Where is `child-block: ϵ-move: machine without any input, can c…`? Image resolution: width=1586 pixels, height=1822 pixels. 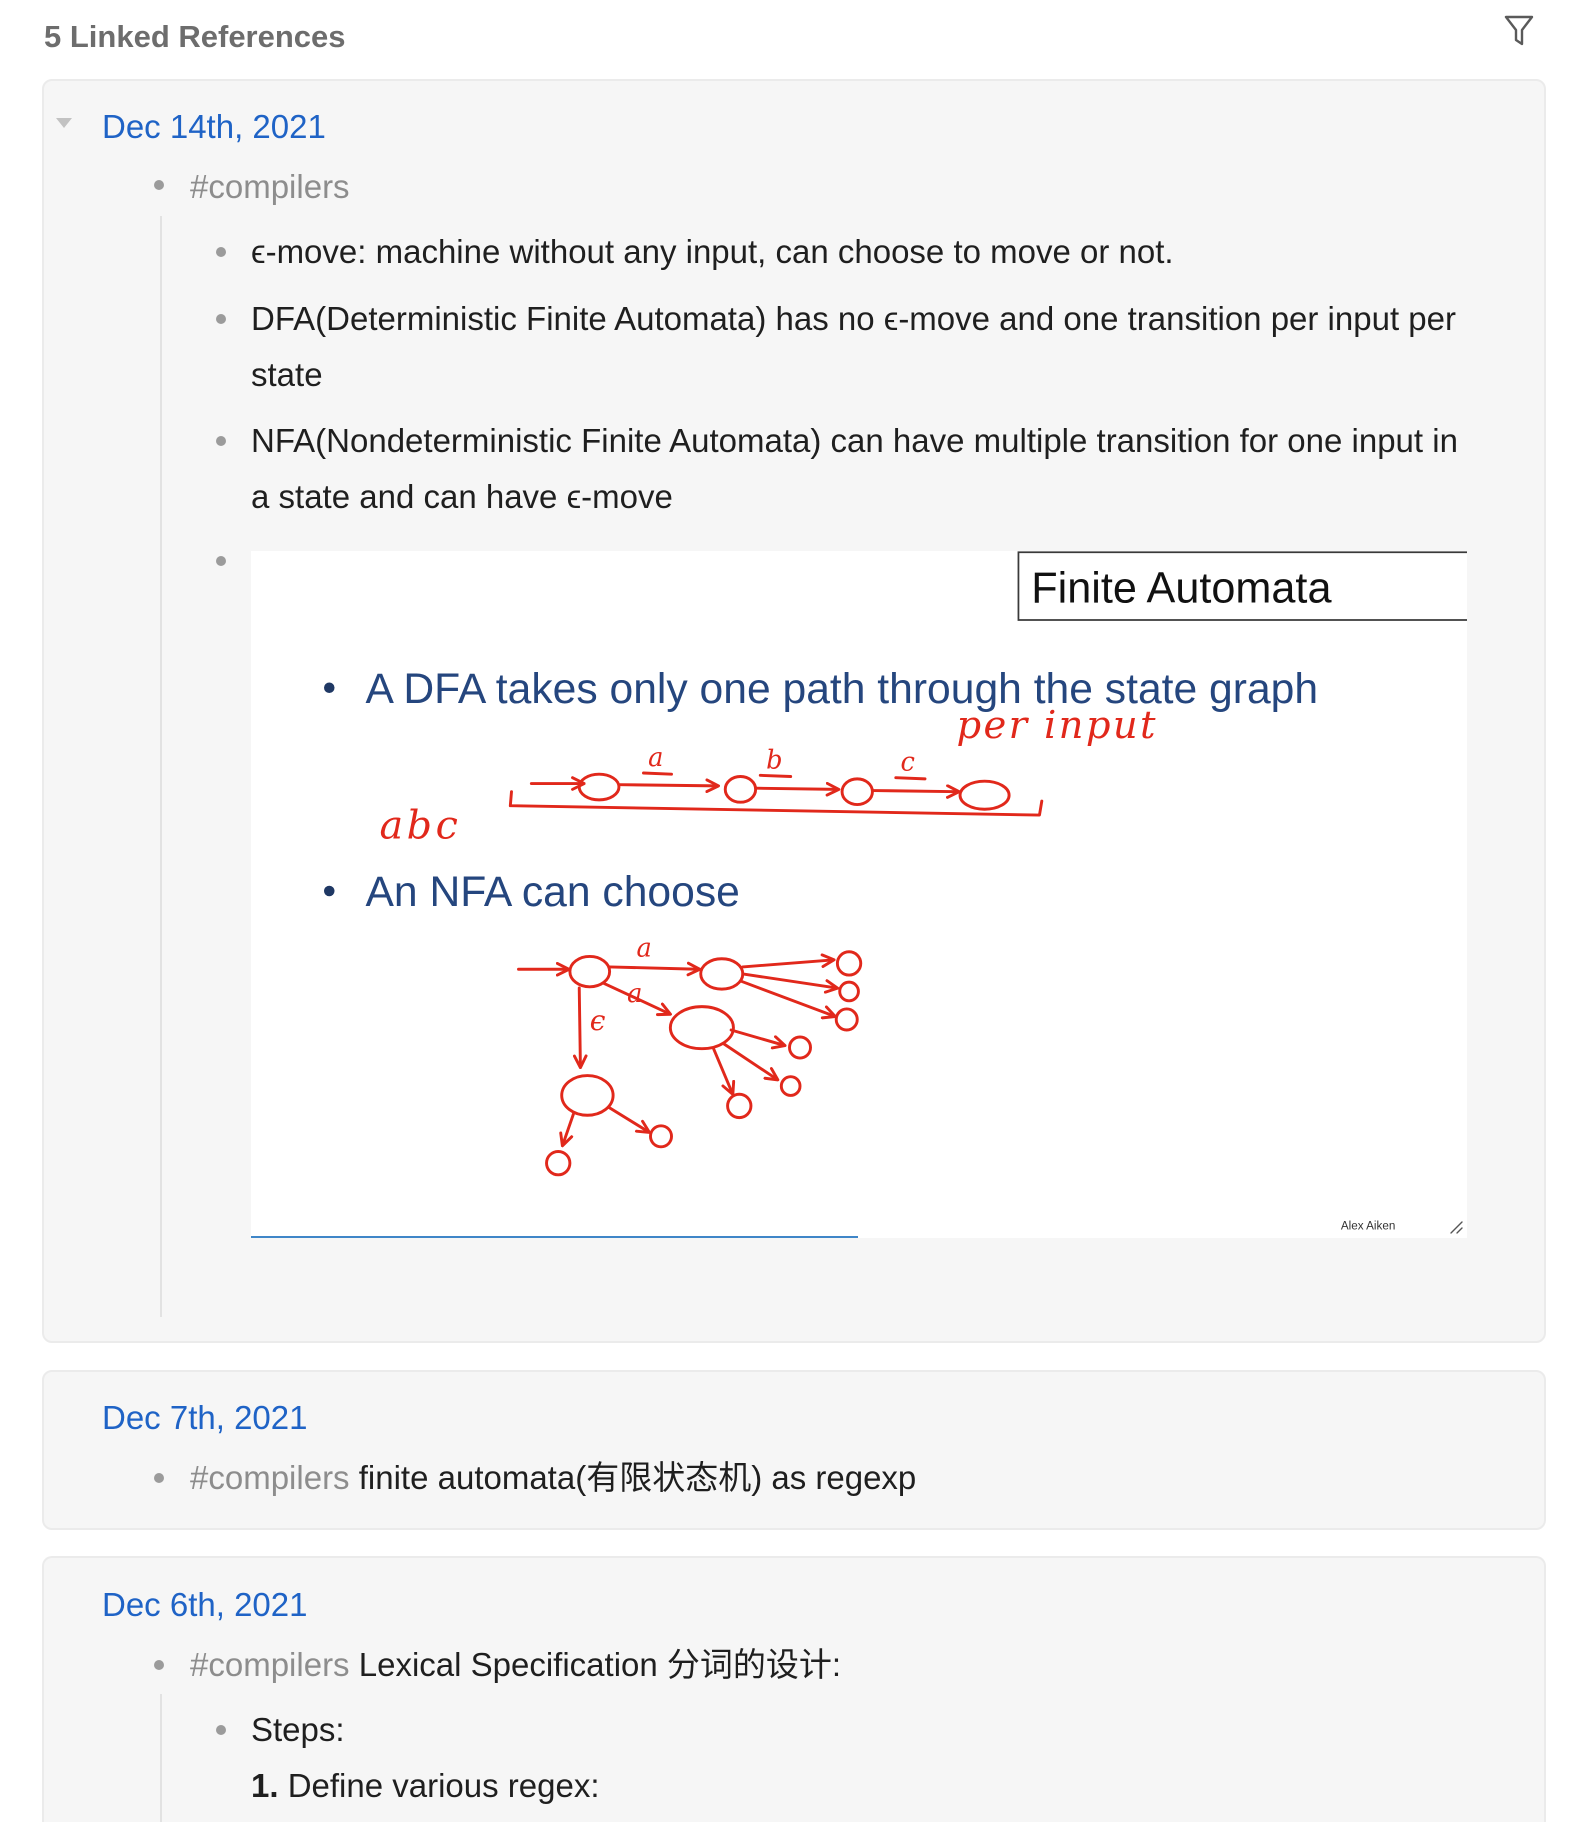 child-block: ϵ-move: machine without any input, can c… is located at coordinates (863, 252).